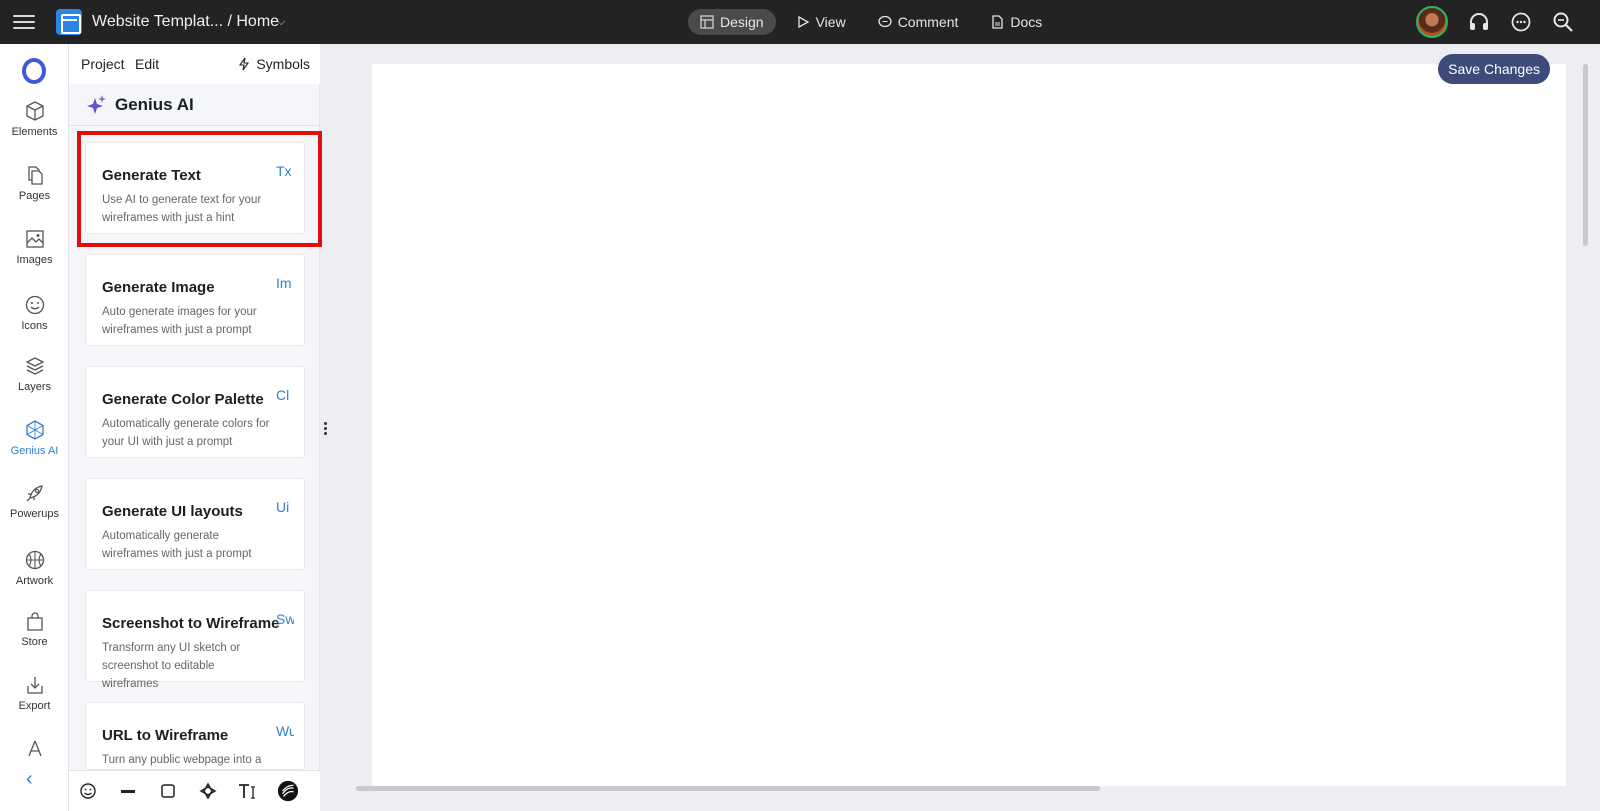 This screenshot has width=1600, height=811. Describe the element at coordinates (283, 64) in the screenshot. I see `symbols-label: Symbols` at that location.